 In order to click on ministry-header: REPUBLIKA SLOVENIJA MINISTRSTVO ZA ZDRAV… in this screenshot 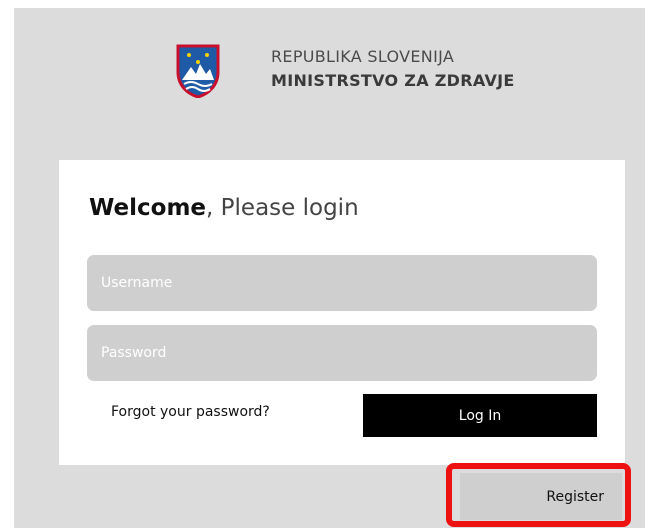, I will do `click(374, 73)`.